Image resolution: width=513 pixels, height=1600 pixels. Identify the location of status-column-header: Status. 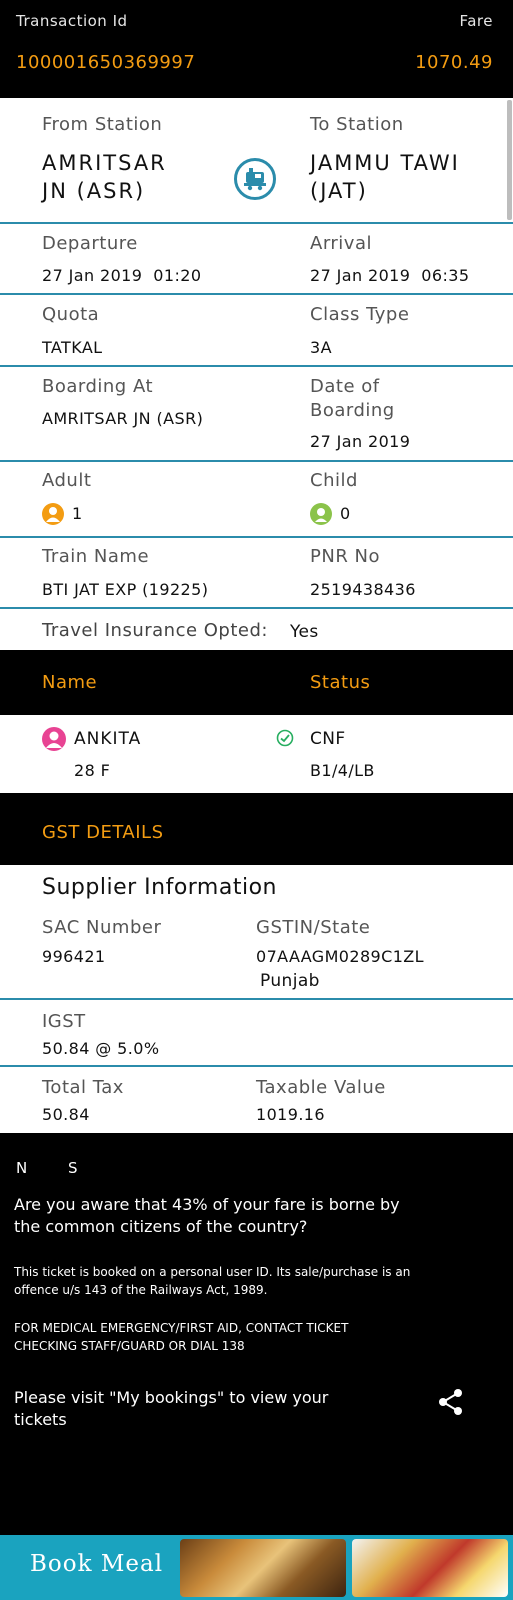
(340, 682).